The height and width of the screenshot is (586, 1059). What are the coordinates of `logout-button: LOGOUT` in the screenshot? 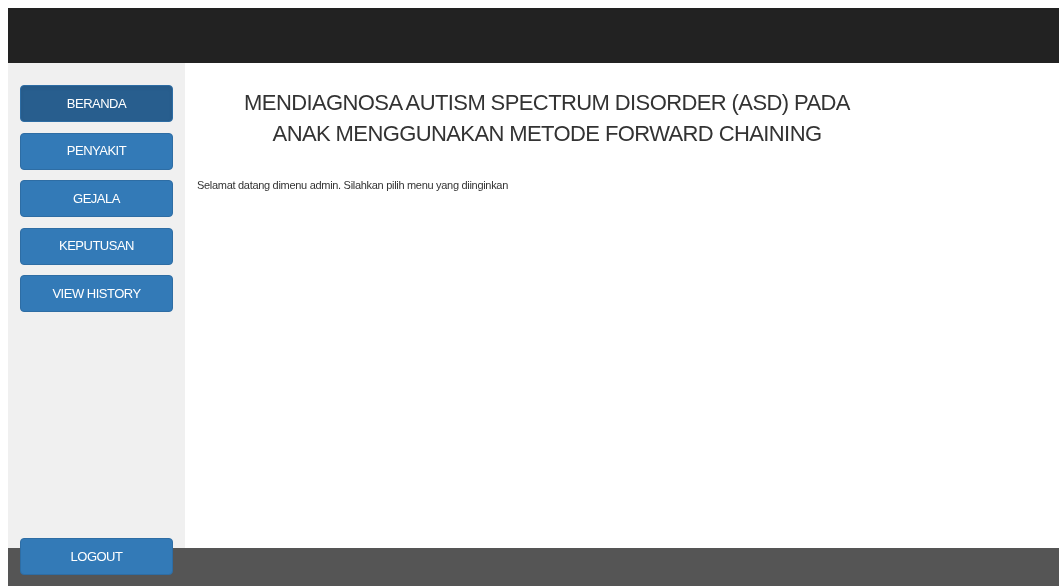 It's located at (96, 556).